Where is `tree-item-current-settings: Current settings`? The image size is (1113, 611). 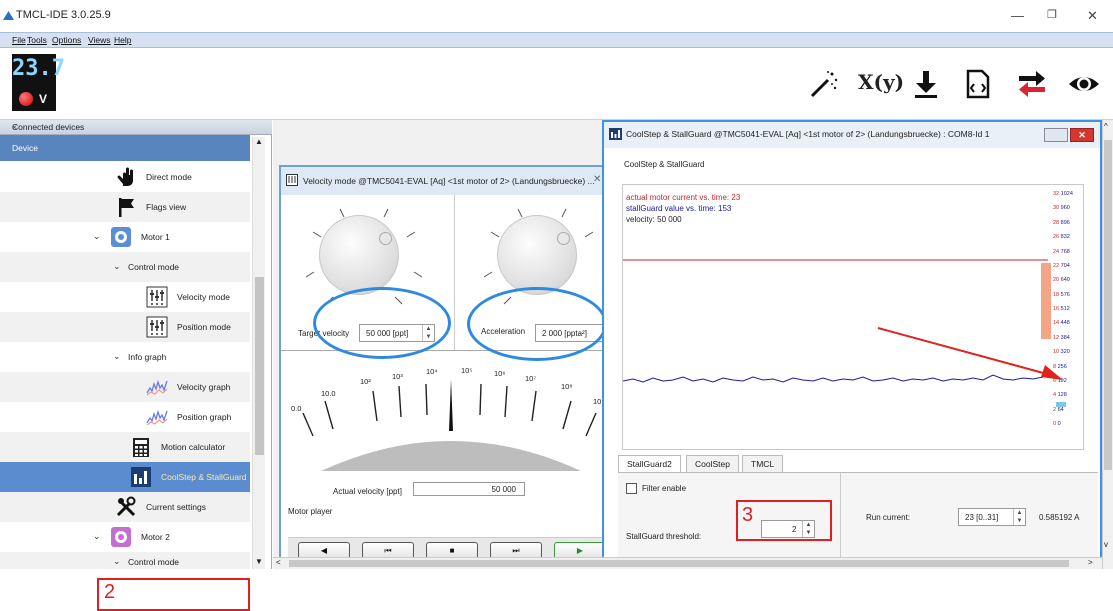 tree-item-current-settings: Current settings is located at coordinates (125, 507).